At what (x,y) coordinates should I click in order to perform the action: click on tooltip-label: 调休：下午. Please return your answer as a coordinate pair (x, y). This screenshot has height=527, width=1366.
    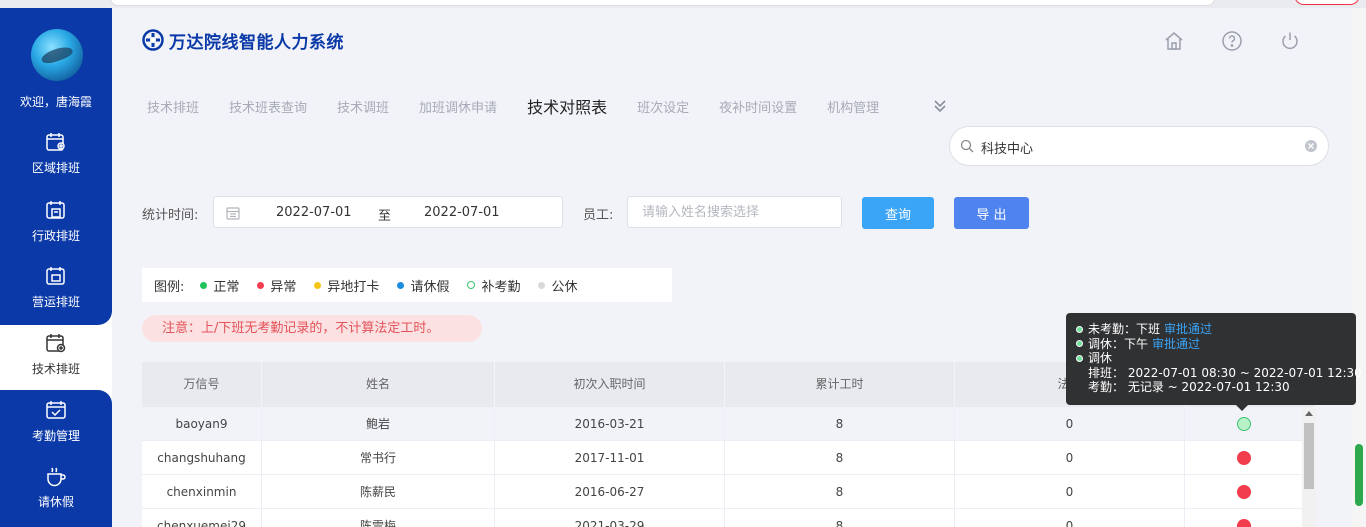
    Looking at the image, I should click on (1118, 343).